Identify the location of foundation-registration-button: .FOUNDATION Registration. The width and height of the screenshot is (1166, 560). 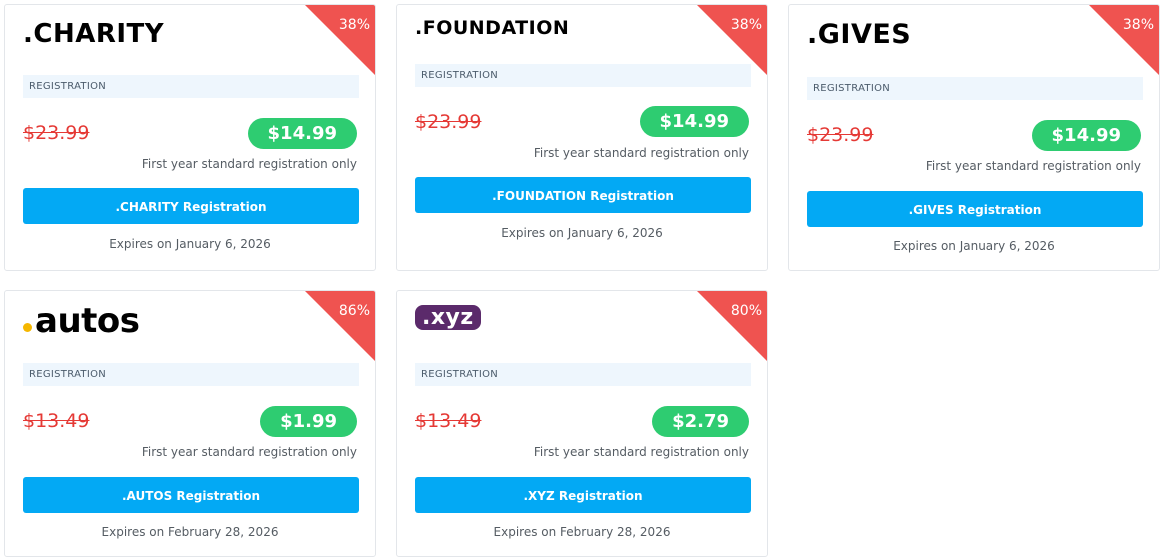
(583, 195).